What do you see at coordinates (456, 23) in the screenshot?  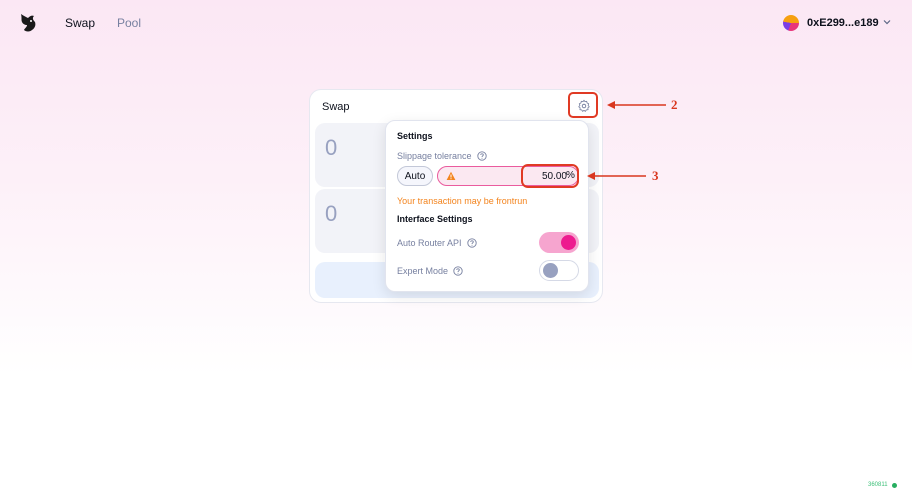 I see `header: Swap Pool 0xE299...e189` at bounding box center [456, 23].